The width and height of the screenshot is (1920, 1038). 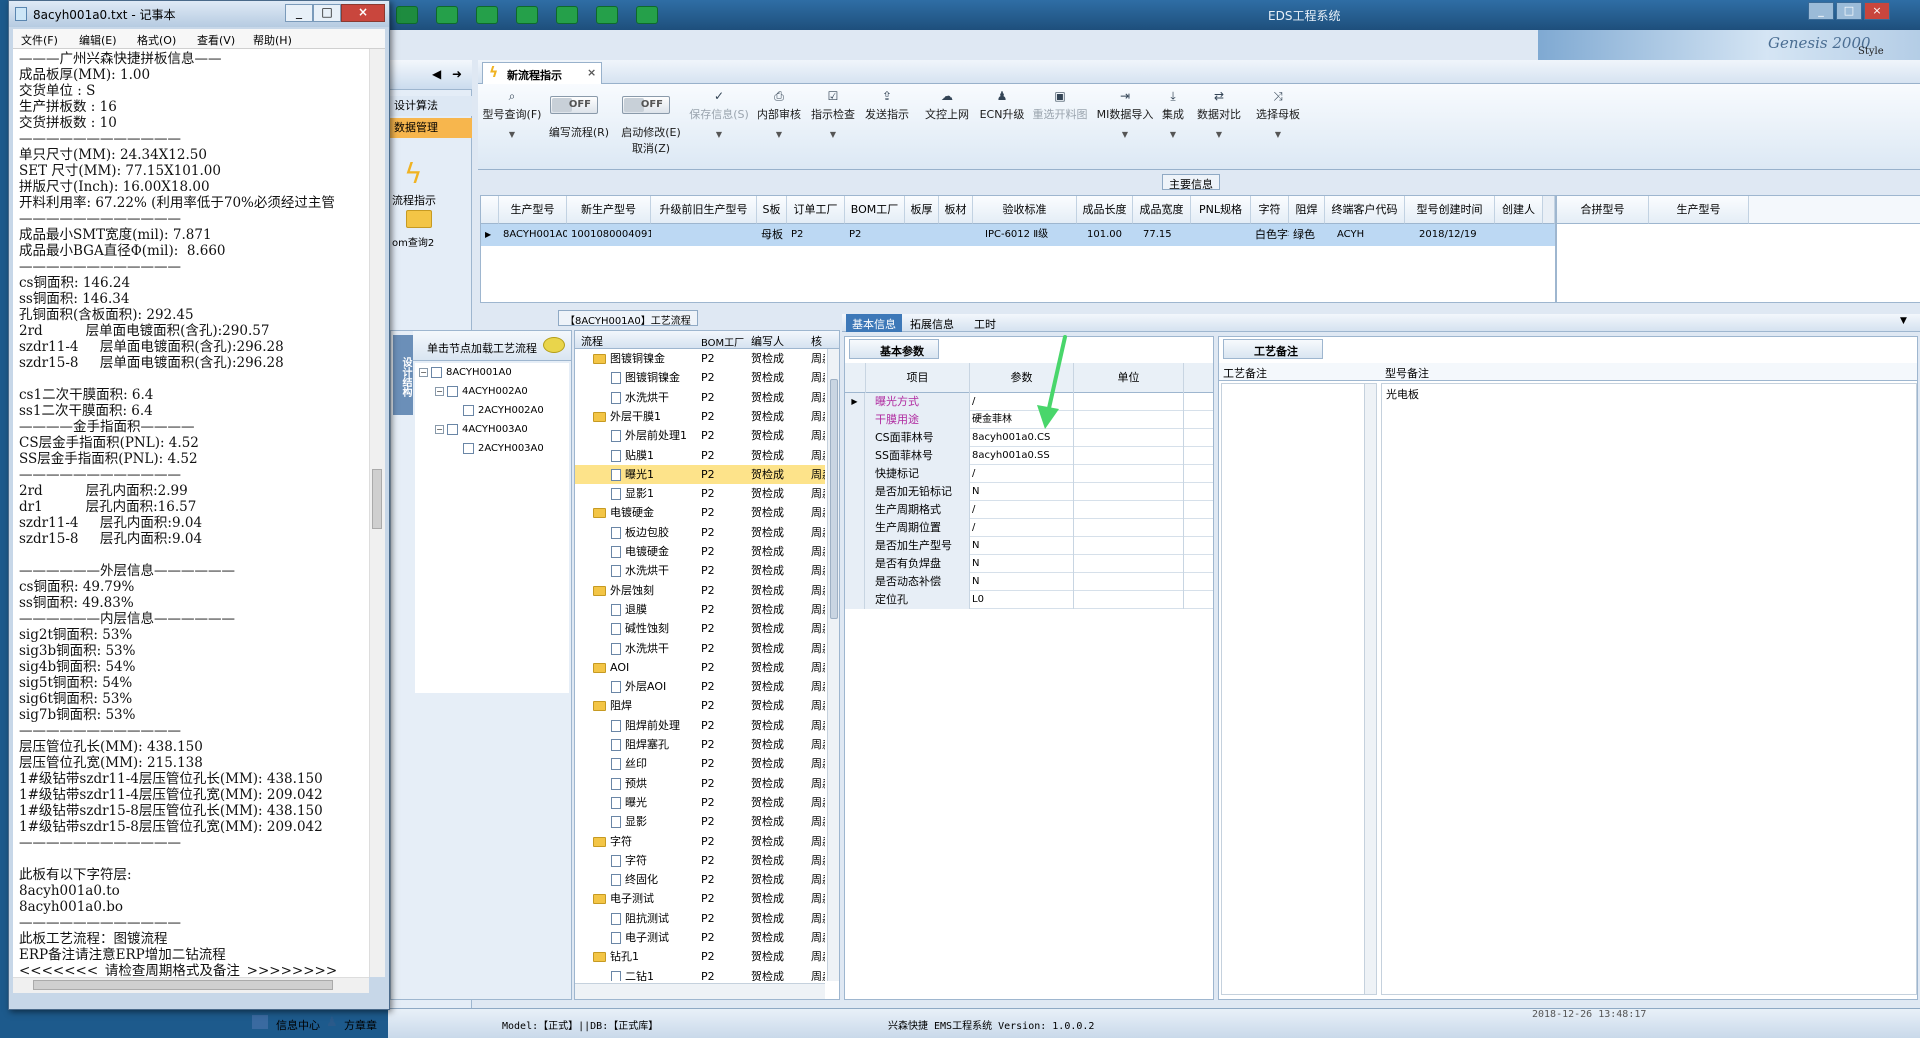 I want to click on check-instruction-button: ☑ 指示检查 ▼, so click(x=833, y=114).